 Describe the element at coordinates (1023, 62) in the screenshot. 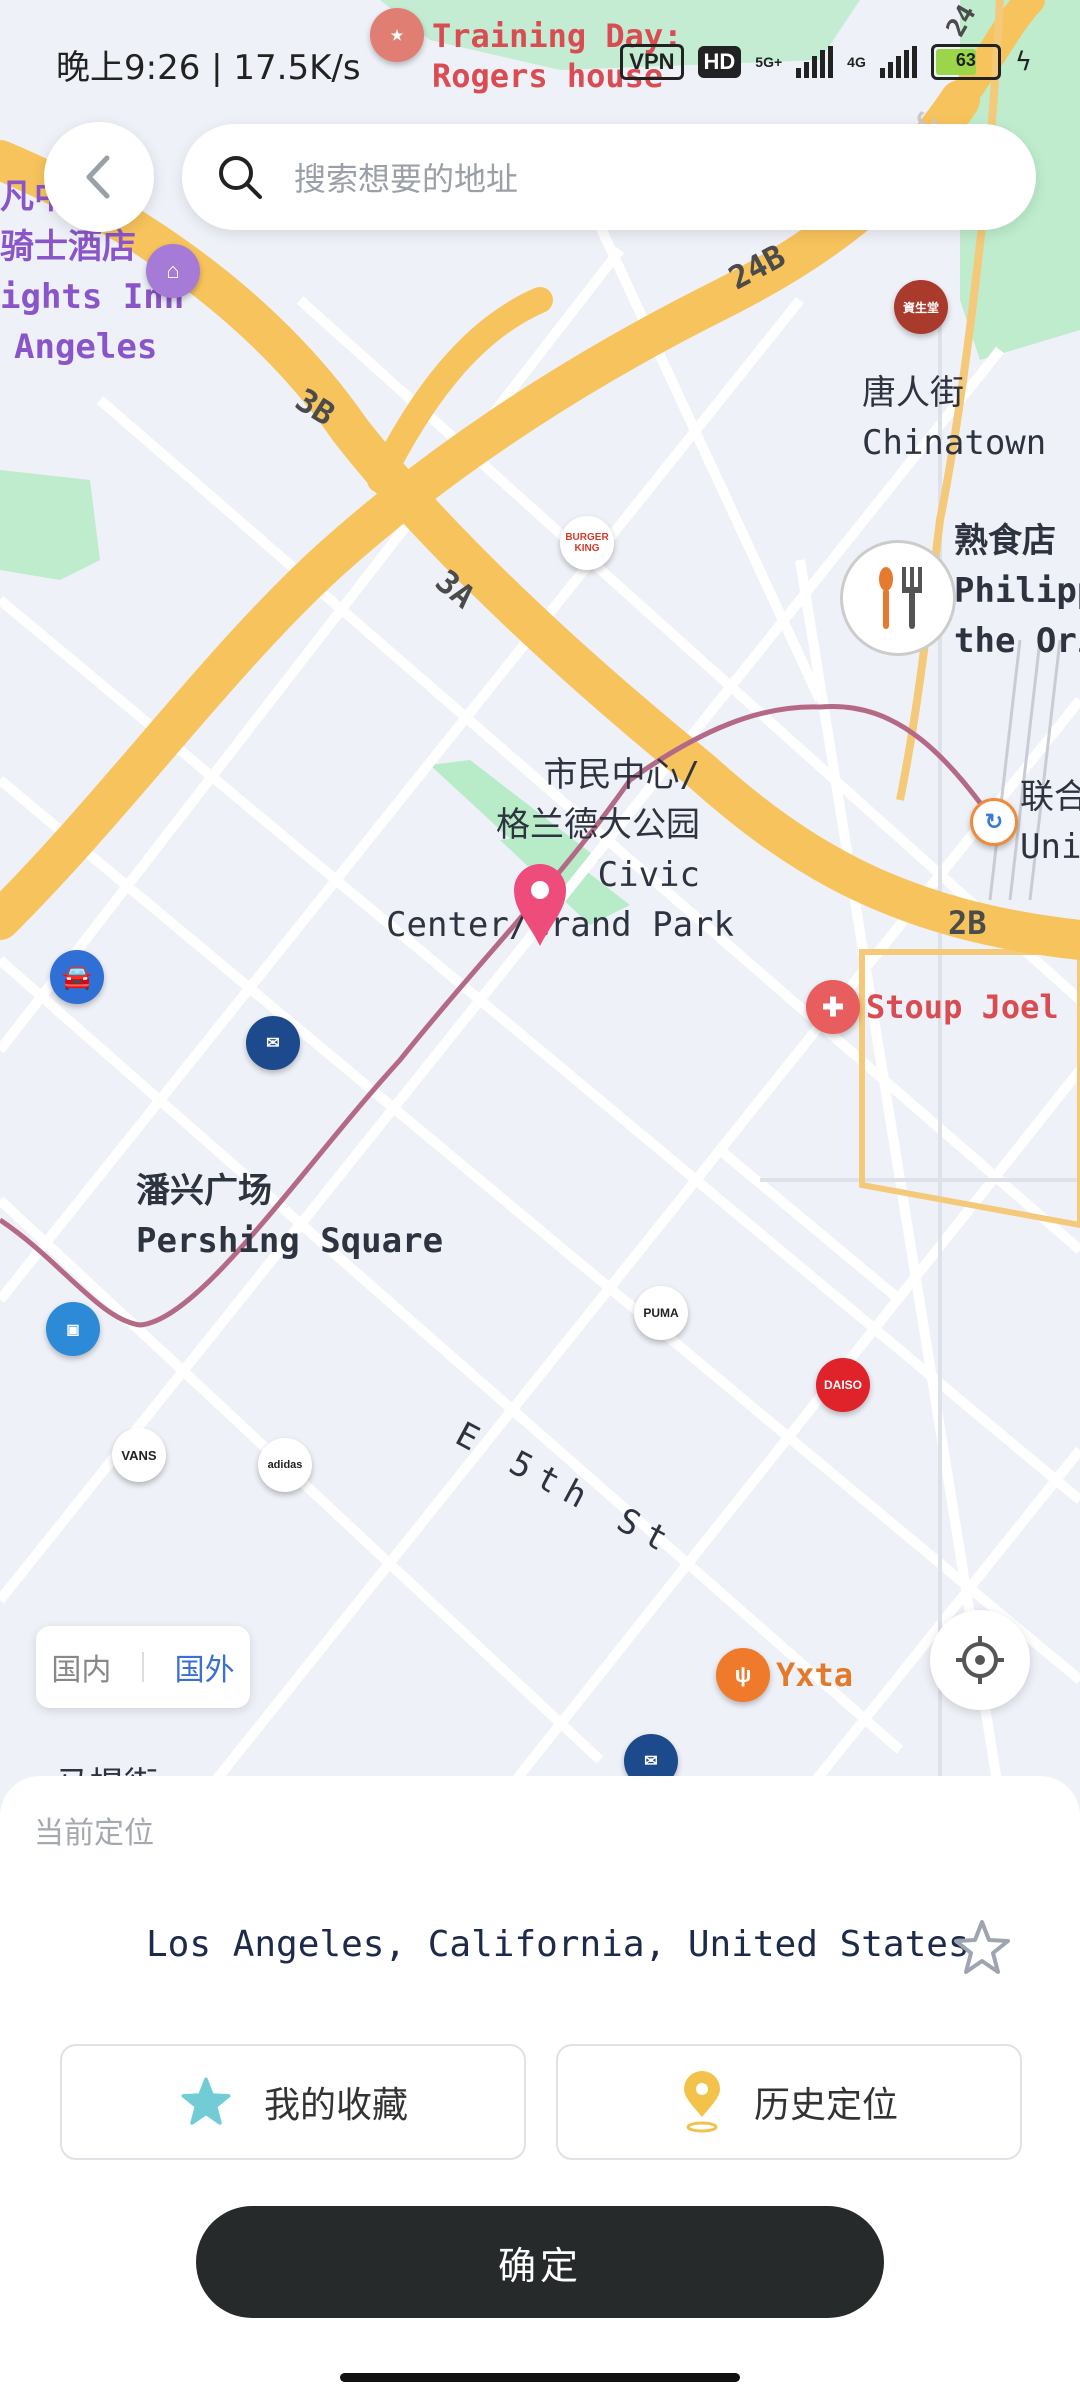

I see `charging-icon: ϟ` at that location.